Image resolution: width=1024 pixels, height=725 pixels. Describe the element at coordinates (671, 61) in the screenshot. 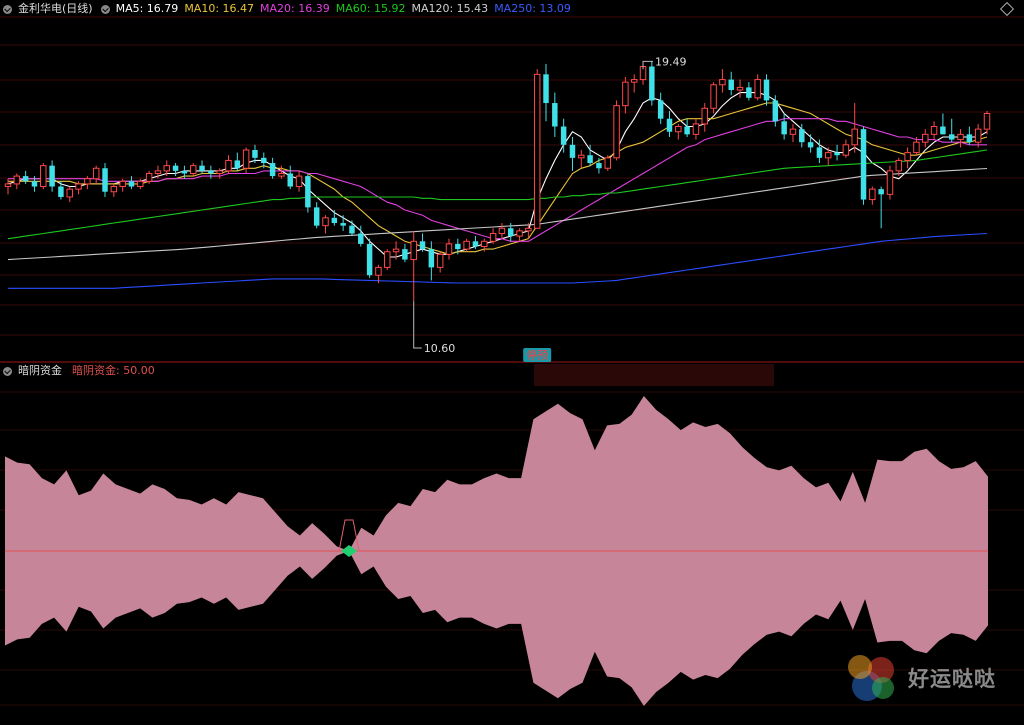

I see `high-label: 19.49` at that location.